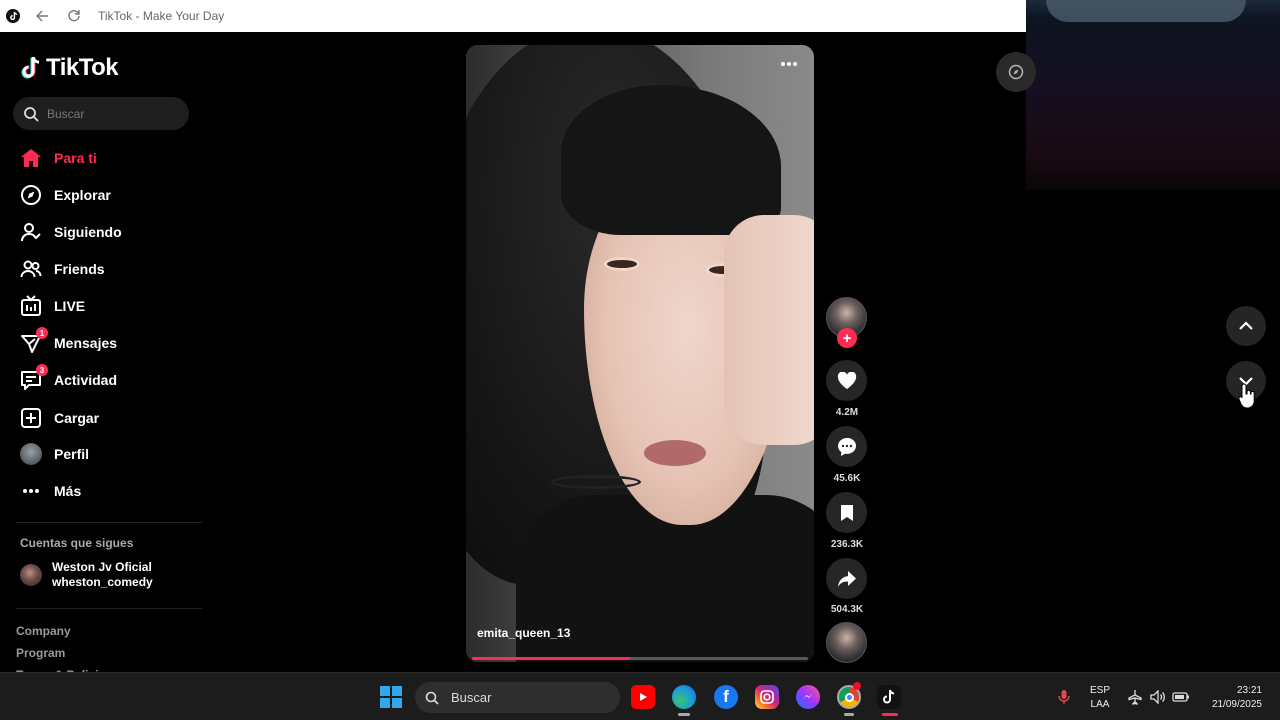 This screenshot has height=720, width=1280. Describe the element at coordinates (86, 343) in the screenshot. I see `nav-label: Mensajes` at that location.